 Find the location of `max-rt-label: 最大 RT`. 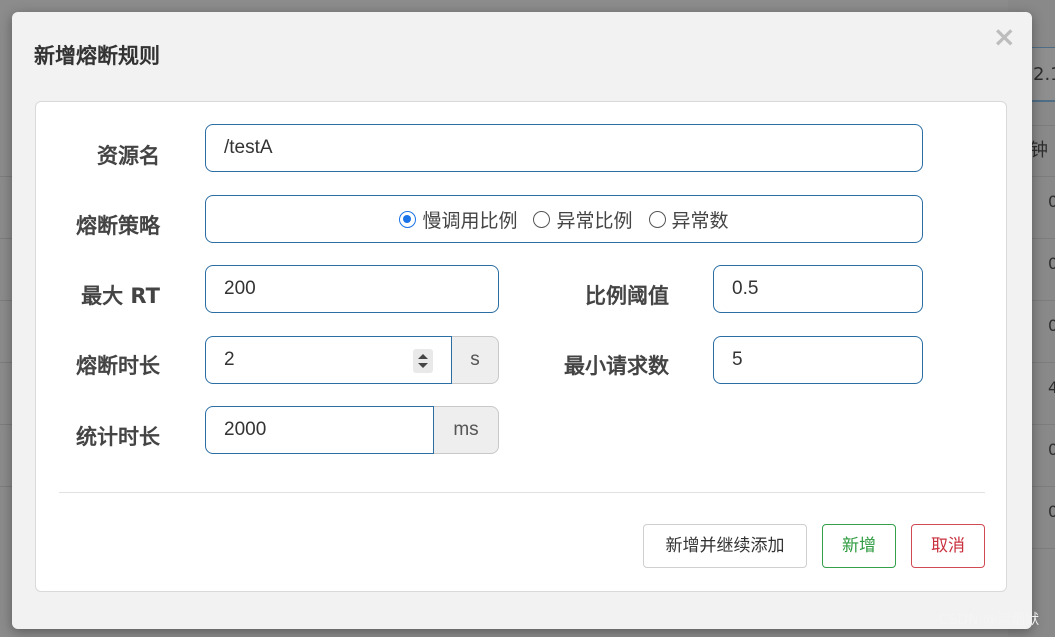

max-rt-label: 最大 RT is located at coordinates (120, 296).